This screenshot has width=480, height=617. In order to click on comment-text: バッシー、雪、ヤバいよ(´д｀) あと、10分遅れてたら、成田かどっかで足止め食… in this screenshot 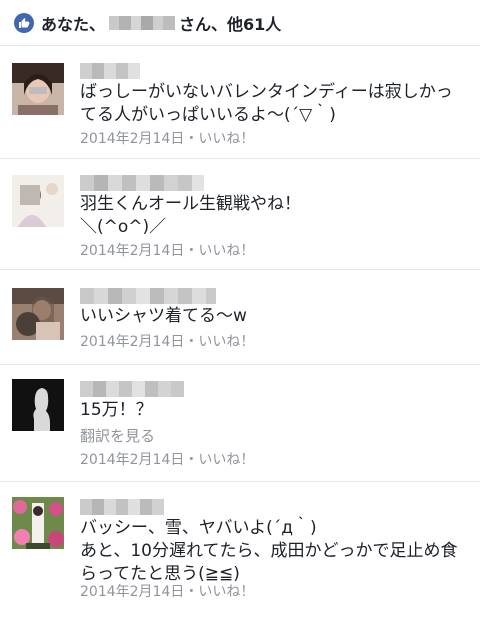, I will do `click(269, 551)`.